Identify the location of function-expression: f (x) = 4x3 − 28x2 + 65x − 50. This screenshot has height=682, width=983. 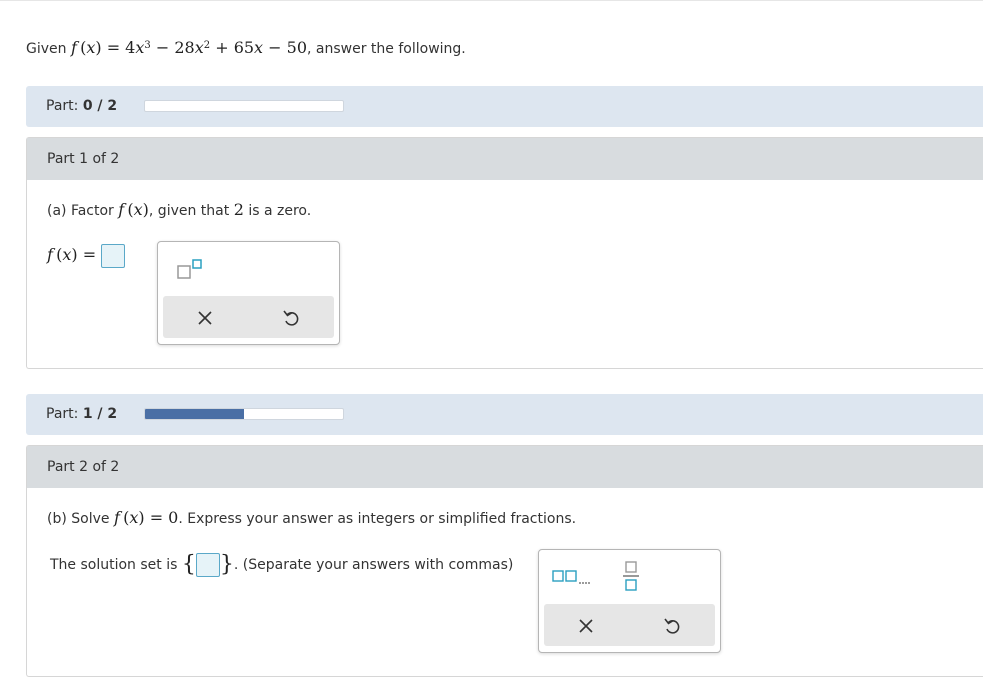
(189, 47).